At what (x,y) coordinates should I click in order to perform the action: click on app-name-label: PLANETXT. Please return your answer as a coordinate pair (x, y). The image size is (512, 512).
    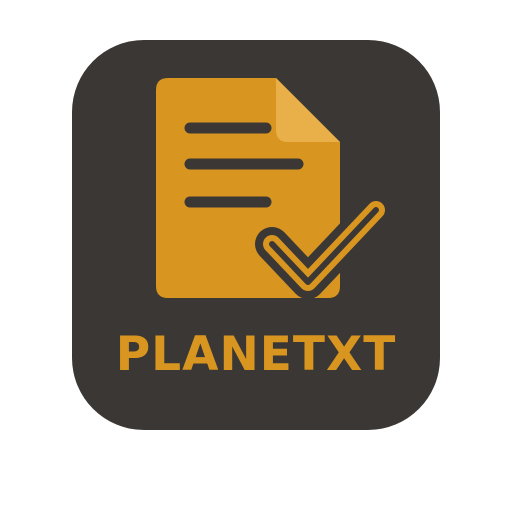
    Looking at the image, I should click on (256, 354).